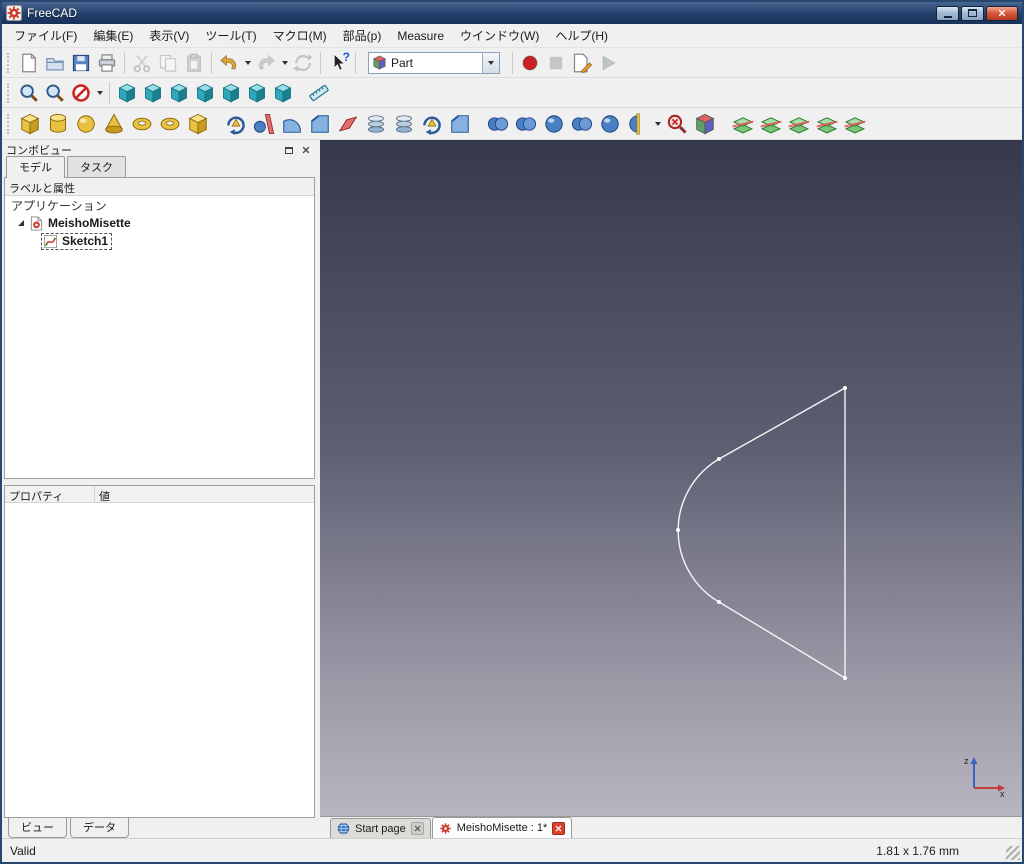  Describe the element at coordinates (1013, 853) in the screenshot. I see `resize-grip` at that location.